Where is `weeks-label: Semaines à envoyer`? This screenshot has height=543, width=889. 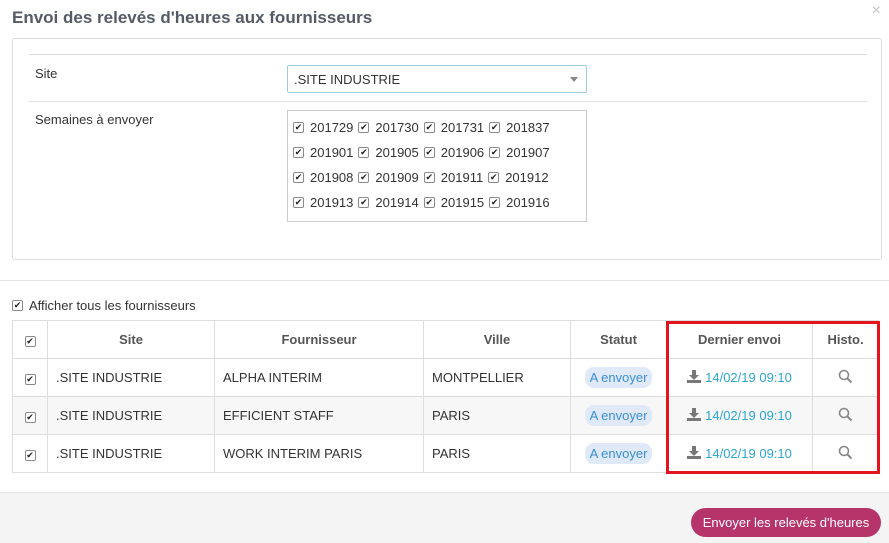 weeks-label: Semaines à envoyer is located at coordinates (94, 119).